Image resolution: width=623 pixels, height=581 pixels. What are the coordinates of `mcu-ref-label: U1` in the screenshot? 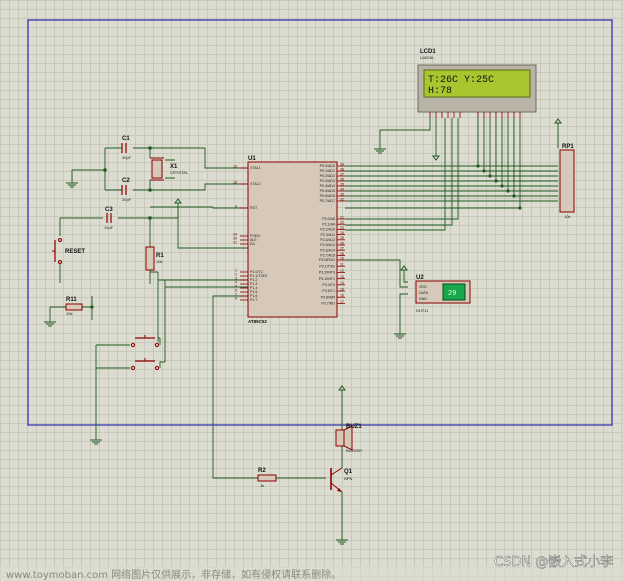 It's located at (252, 159).